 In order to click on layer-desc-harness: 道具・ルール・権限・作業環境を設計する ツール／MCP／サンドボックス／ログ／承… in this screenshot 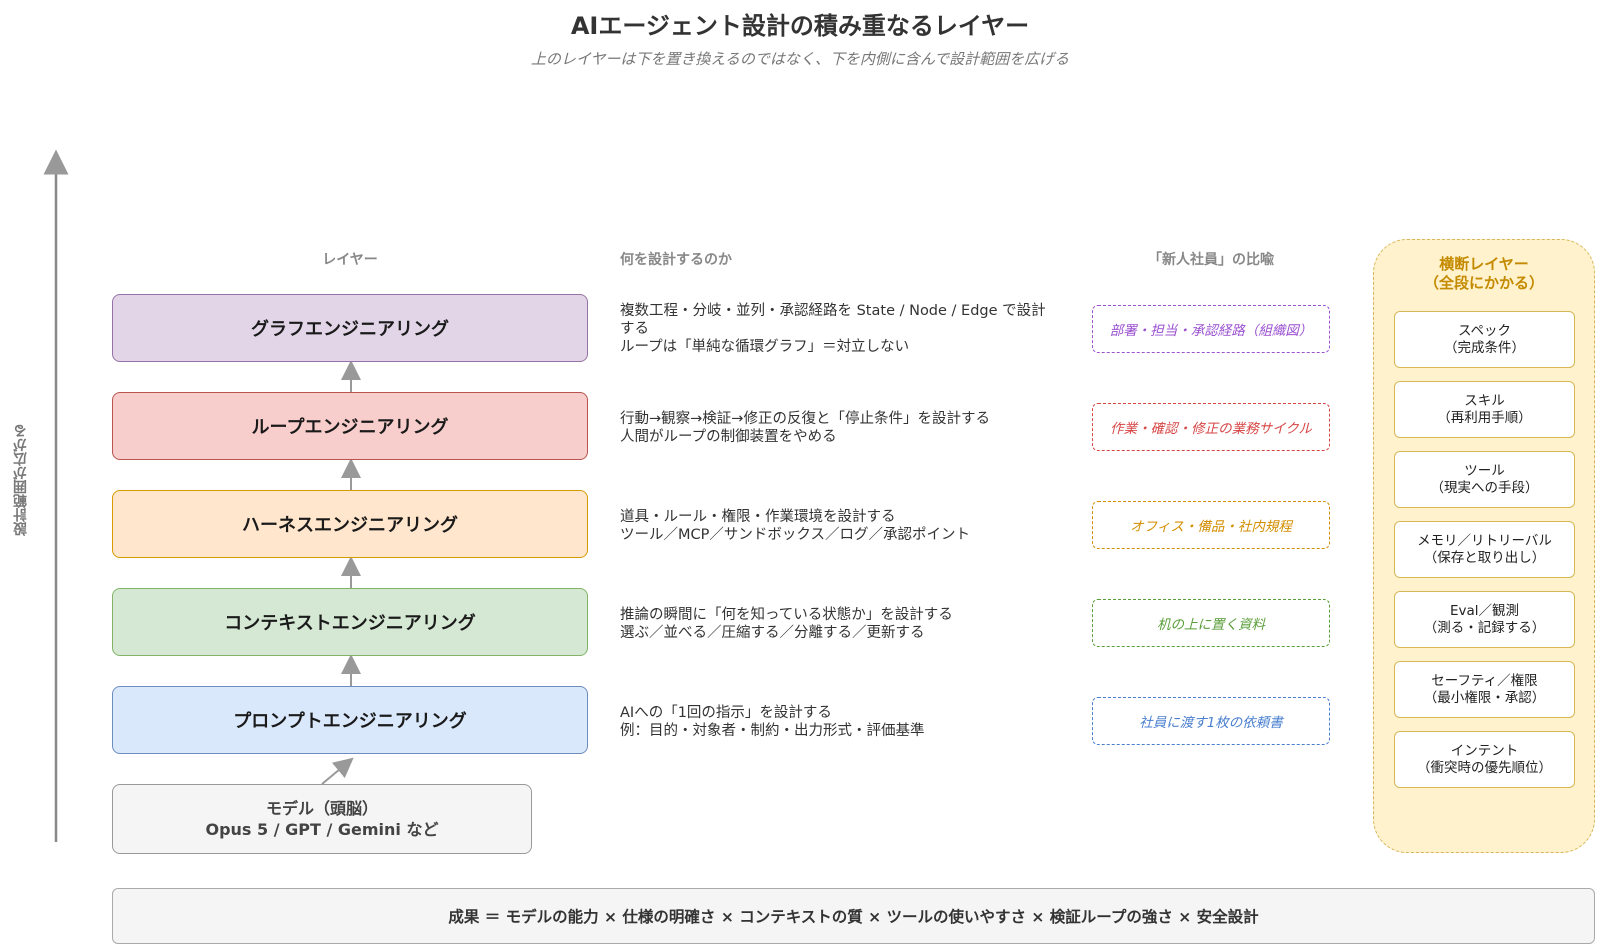, I will do `click(840, 526)`.